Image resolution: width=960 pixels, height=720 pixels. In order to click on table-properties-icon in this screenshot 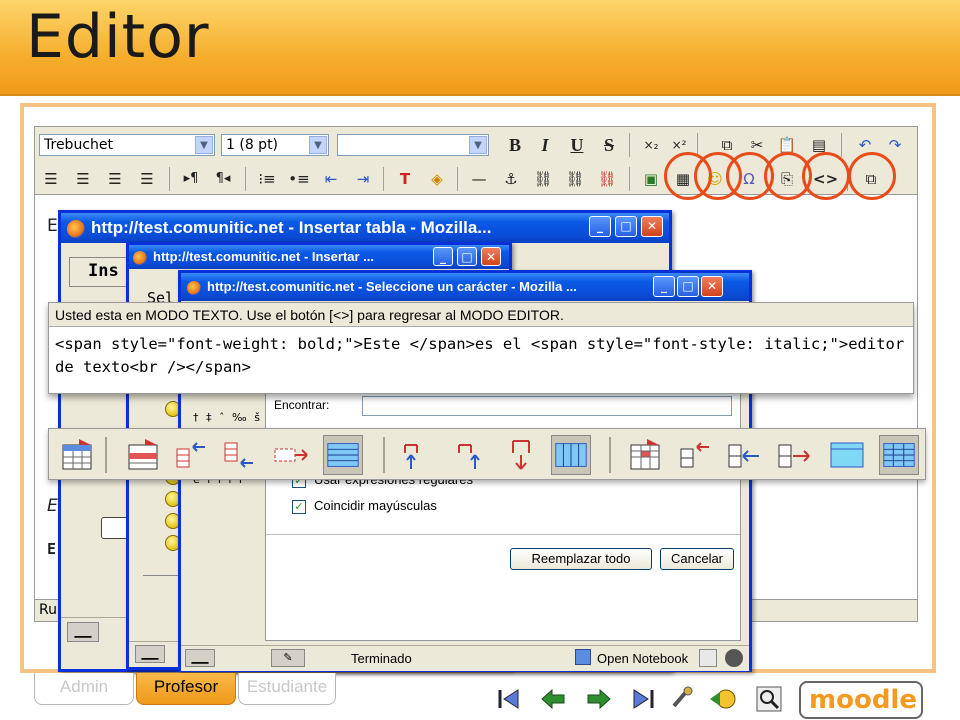, I will do `click(77, 455)`.